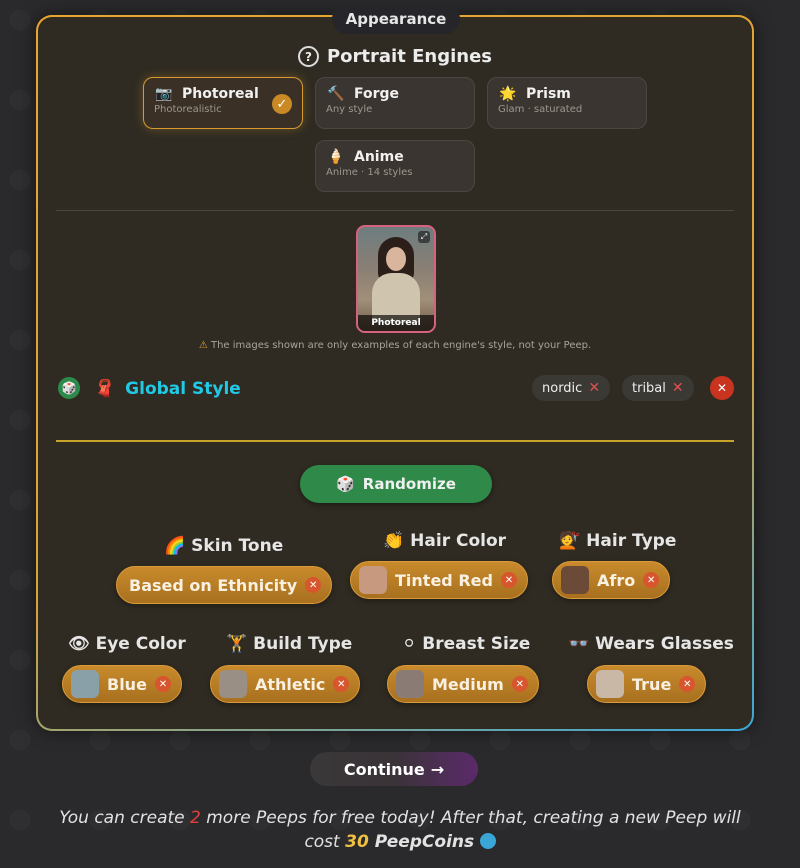 The width and height of the screenshot is (800, 868). Describe the element at coordinates (652, 684) in the screenshot. I see `chip-value: True` at that location.